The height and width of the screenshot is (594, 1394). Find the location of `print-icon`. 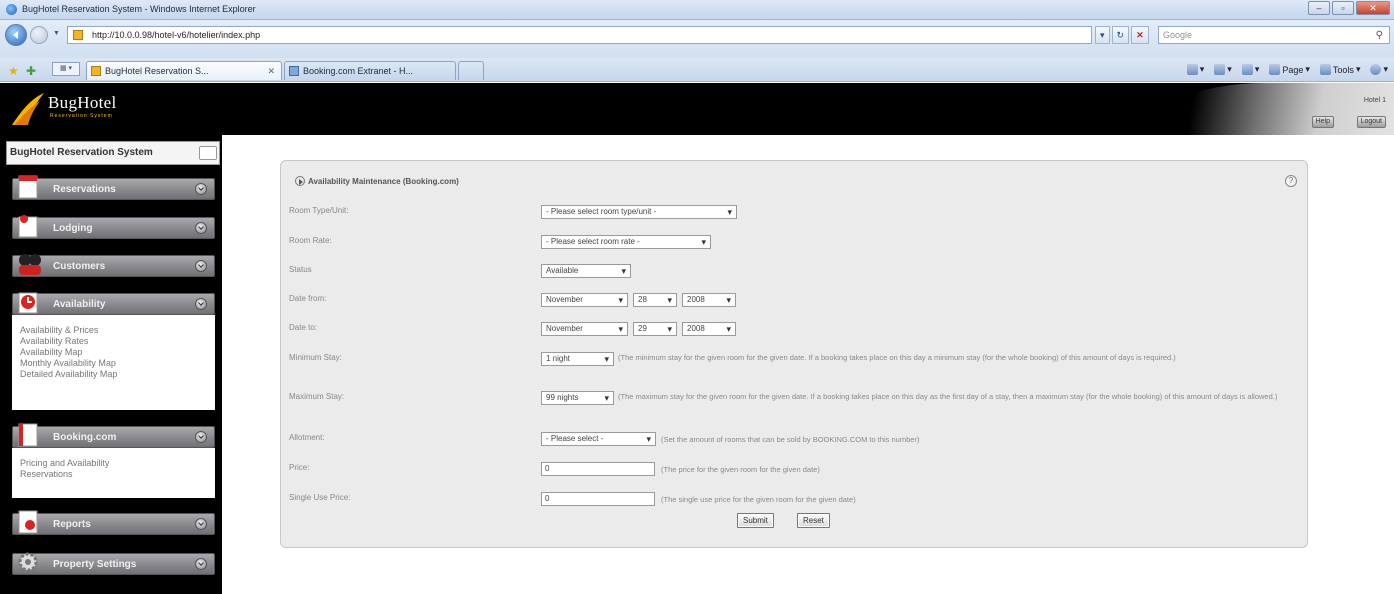

print-icon is located at coordinates (1247, 69).